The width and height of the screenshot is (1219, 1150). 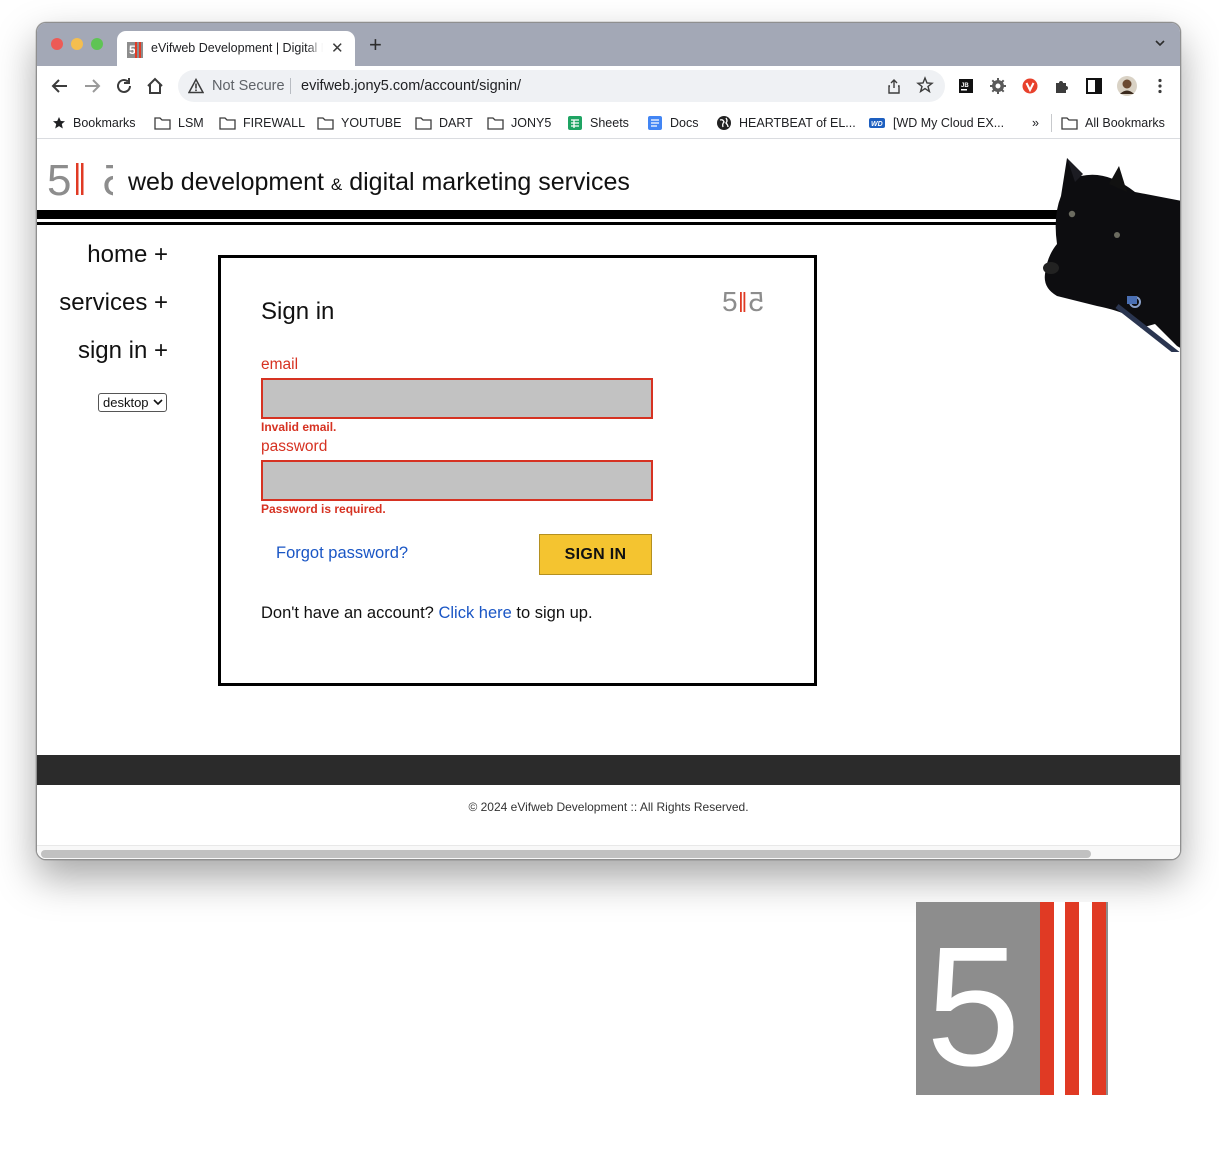 What do you see at coordinates (1035, 123) in the screenshot?
I see `bookmarks-overflow-button: »` at bounding box center [1035, 123].